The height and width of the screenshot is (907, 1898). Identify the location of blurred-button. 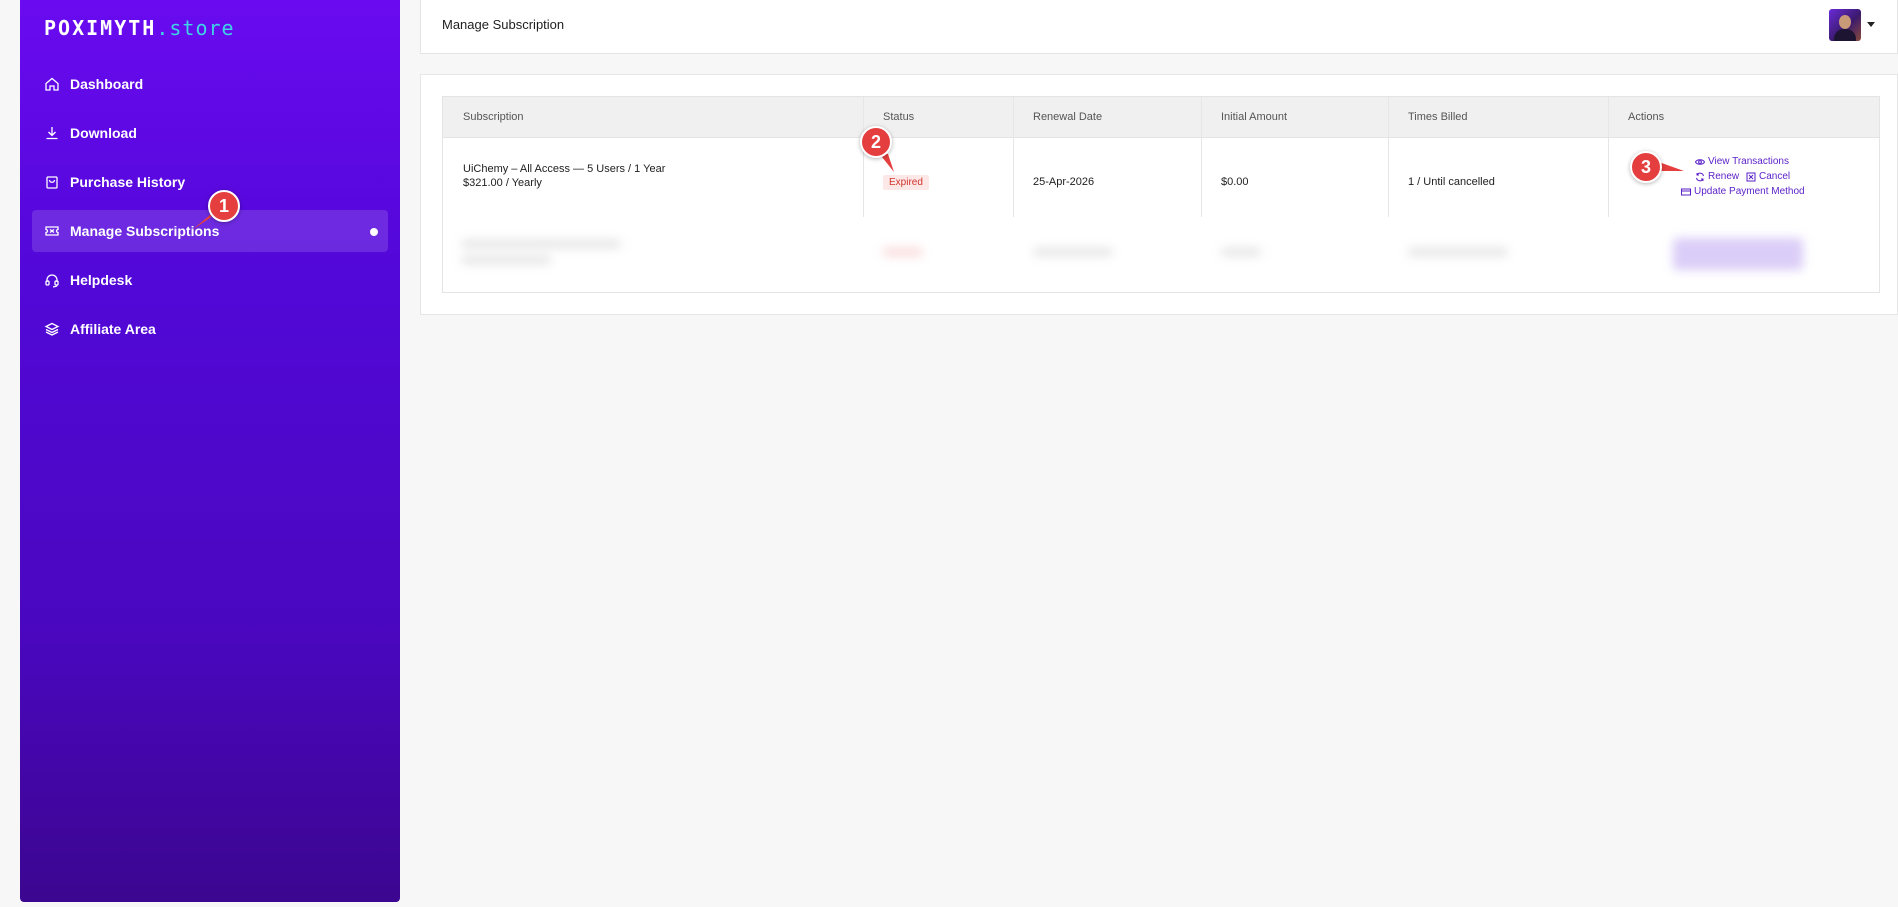
(1738, 254).